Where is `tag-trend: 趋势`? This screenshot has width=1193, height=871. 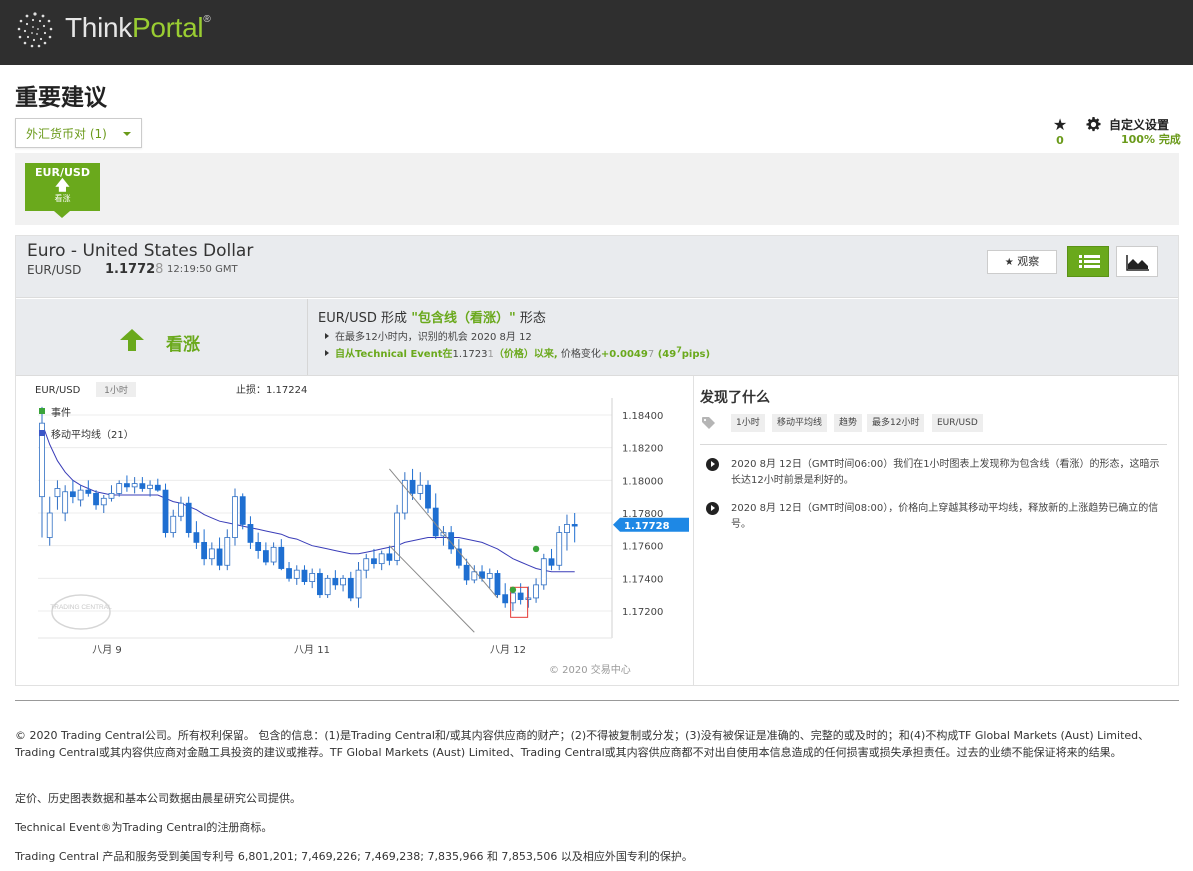
tag-trend: 趋势 is located at coordinates (848, 423).